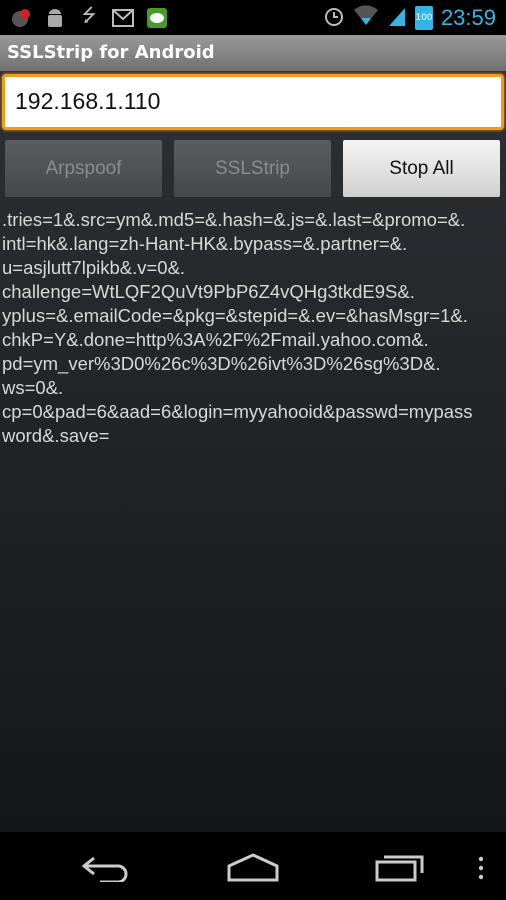  I want to click on recent-apps-button, so click(401, 869).